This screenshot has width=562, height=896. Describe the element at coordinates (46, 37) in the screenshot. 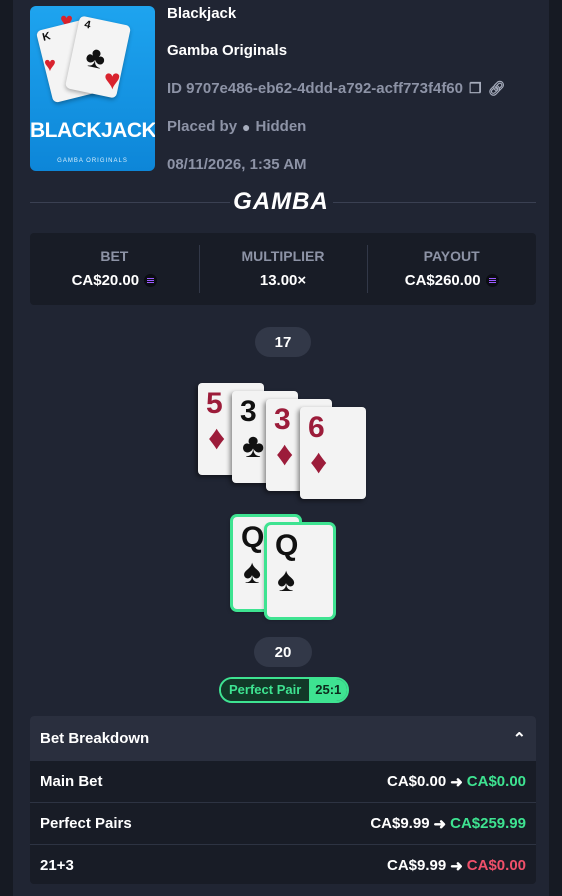

I see `thumbnail-card-rank: K` at that location.